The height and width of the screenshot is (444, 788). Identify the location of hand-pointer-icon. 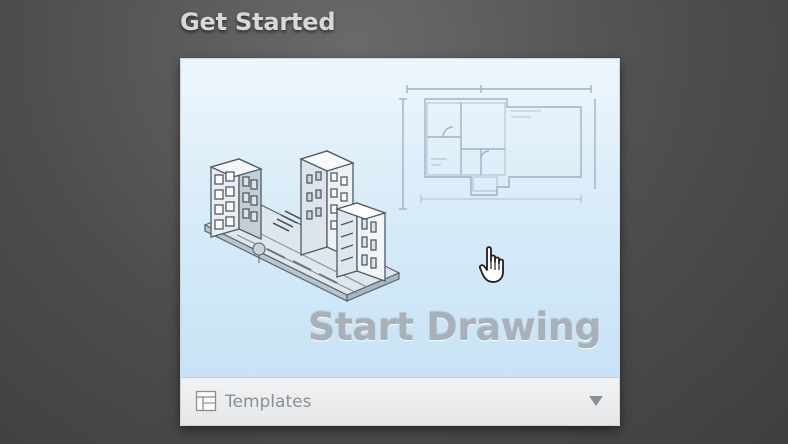
(491, 264).